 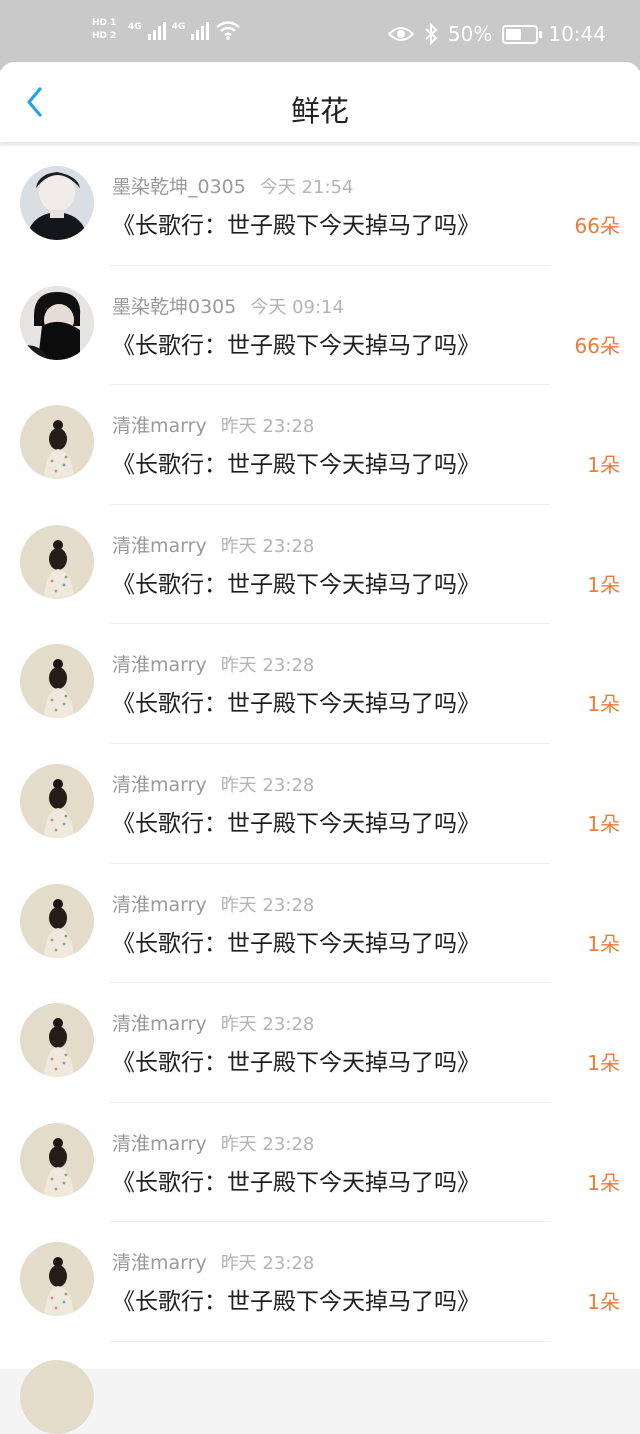 I want to click on network-label-2: 4G, so click(x=178, y=27).